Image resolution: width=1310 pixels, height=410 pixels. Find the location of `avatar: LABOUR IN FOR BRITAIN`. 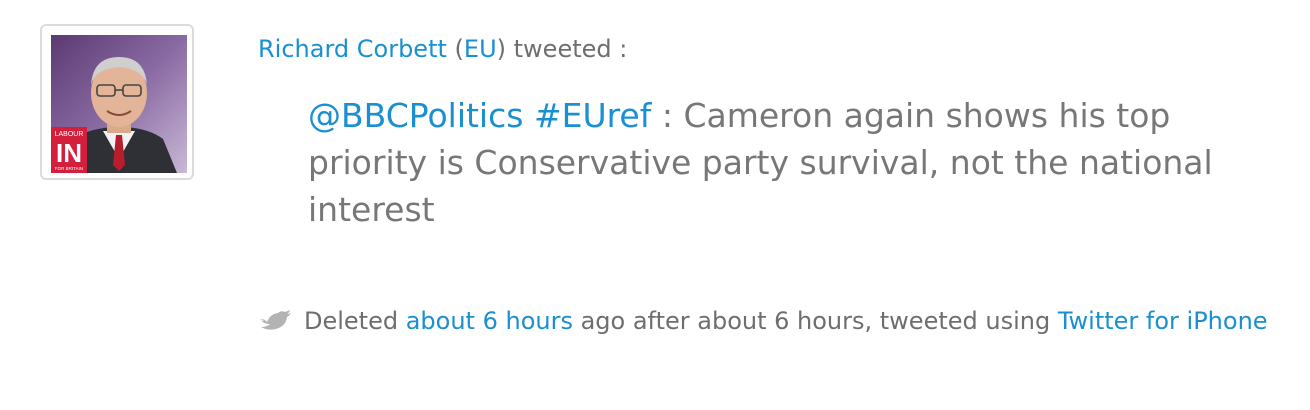

avatar: LABOUR IN FOR BRITAIN is located at coordinates (117, 102).